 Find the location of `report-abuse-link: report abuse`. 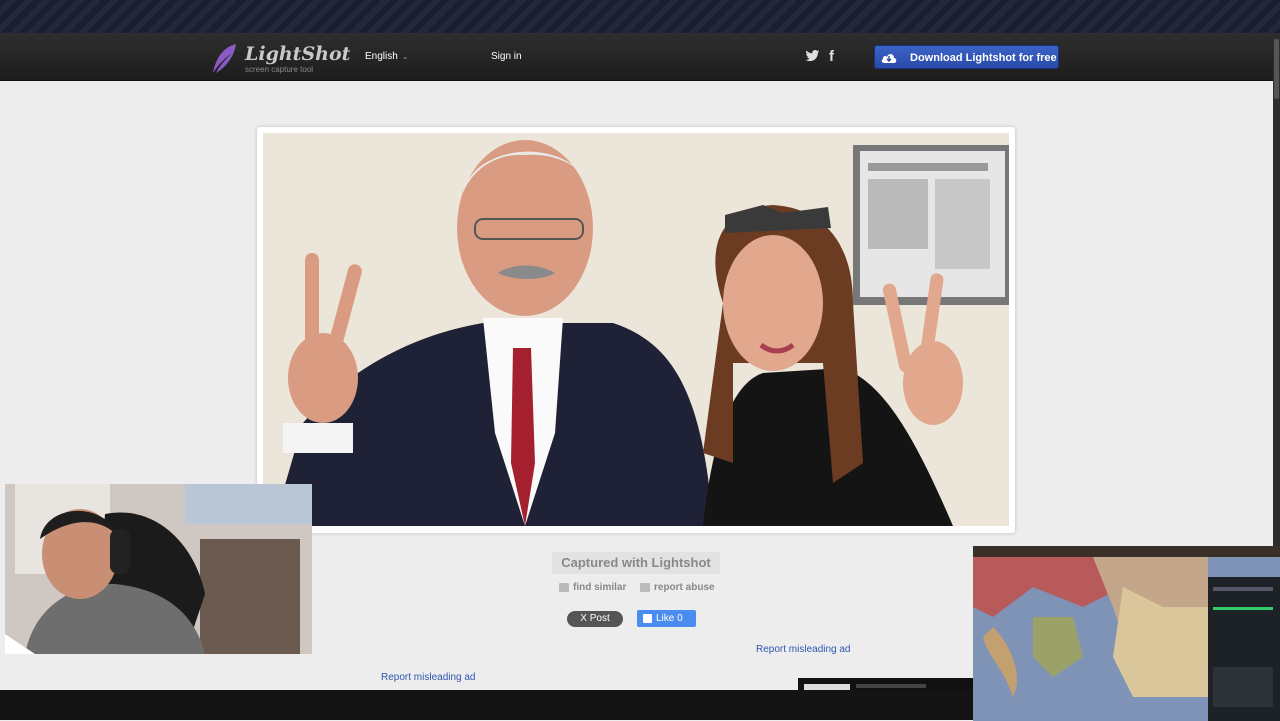

report-abuse-link: report abuse is located at coordinates (677, 587).